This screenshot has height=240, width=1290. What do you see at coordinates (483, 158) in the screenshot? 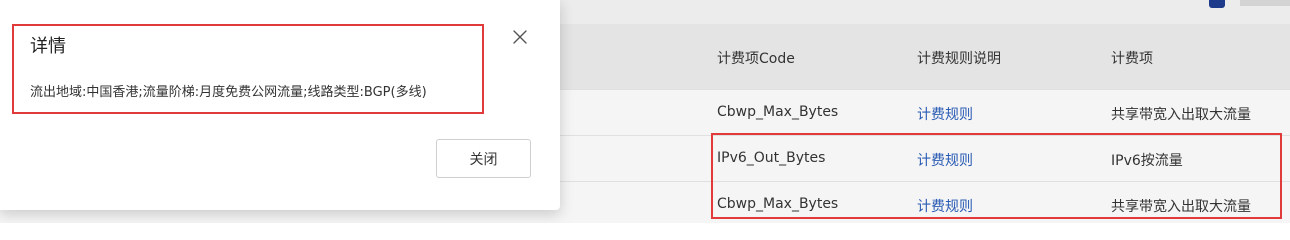
I see `close-button: 关闭` at bounding box center [483, 158].